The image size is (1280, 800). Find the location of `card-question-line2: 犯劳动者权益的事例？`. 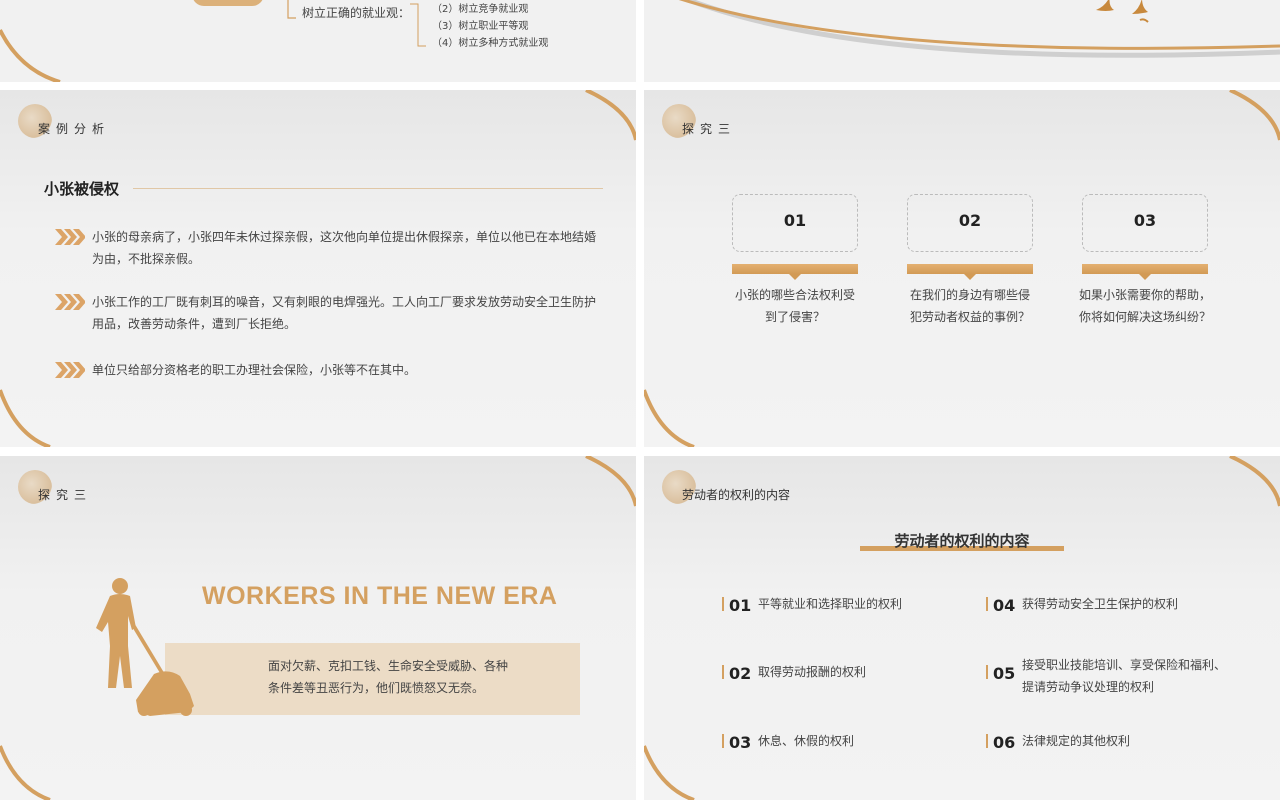

card-question-line2: 犯劳动者权益的事例？ is located at coordinates (969, 317).